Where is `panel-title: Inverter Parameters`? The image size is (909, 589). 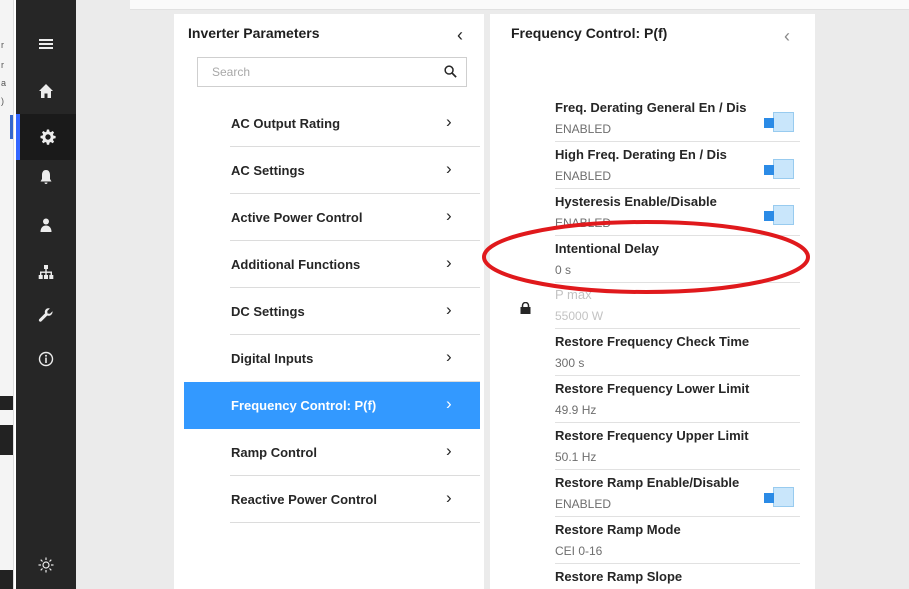
panel-title: Inverter Parameters is located at coordinates (254, 33).